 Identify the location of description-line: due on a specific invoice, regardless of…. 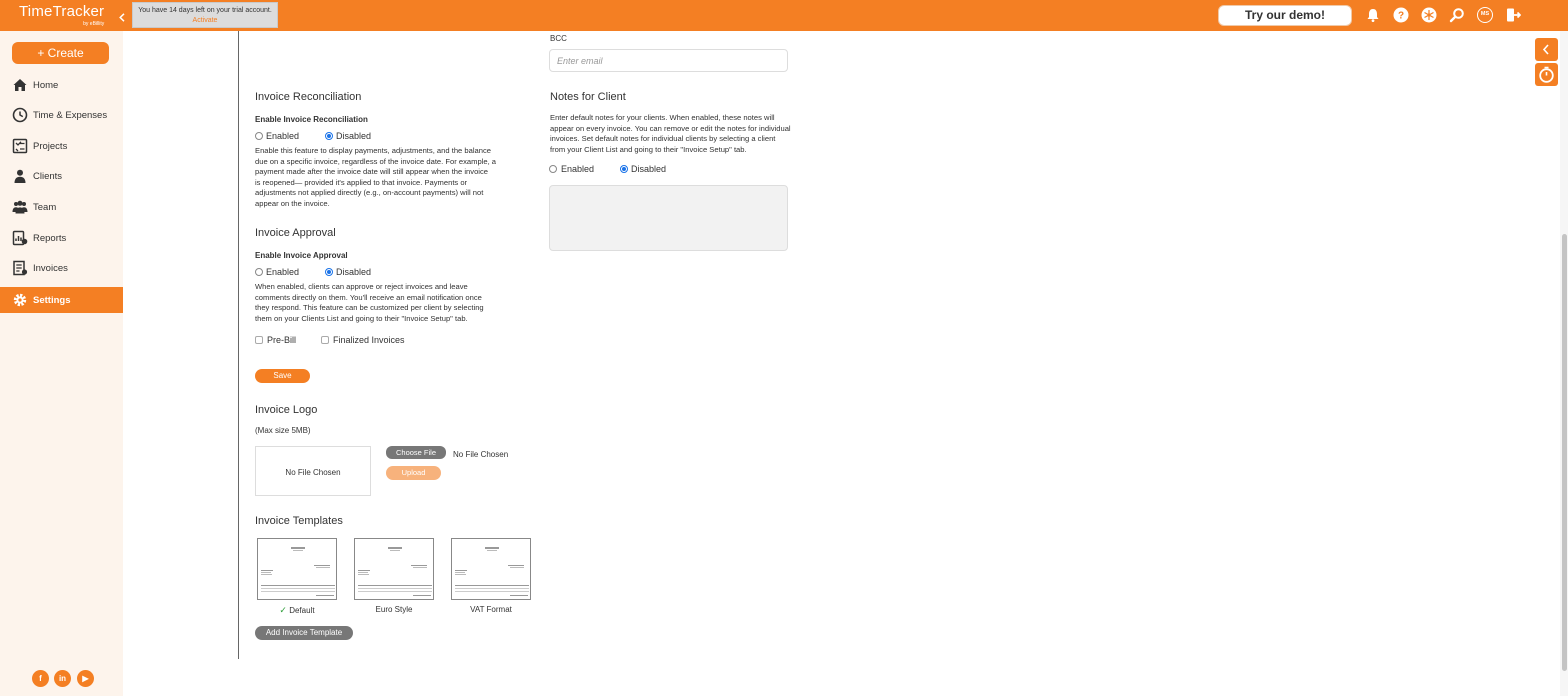
(376, 161).